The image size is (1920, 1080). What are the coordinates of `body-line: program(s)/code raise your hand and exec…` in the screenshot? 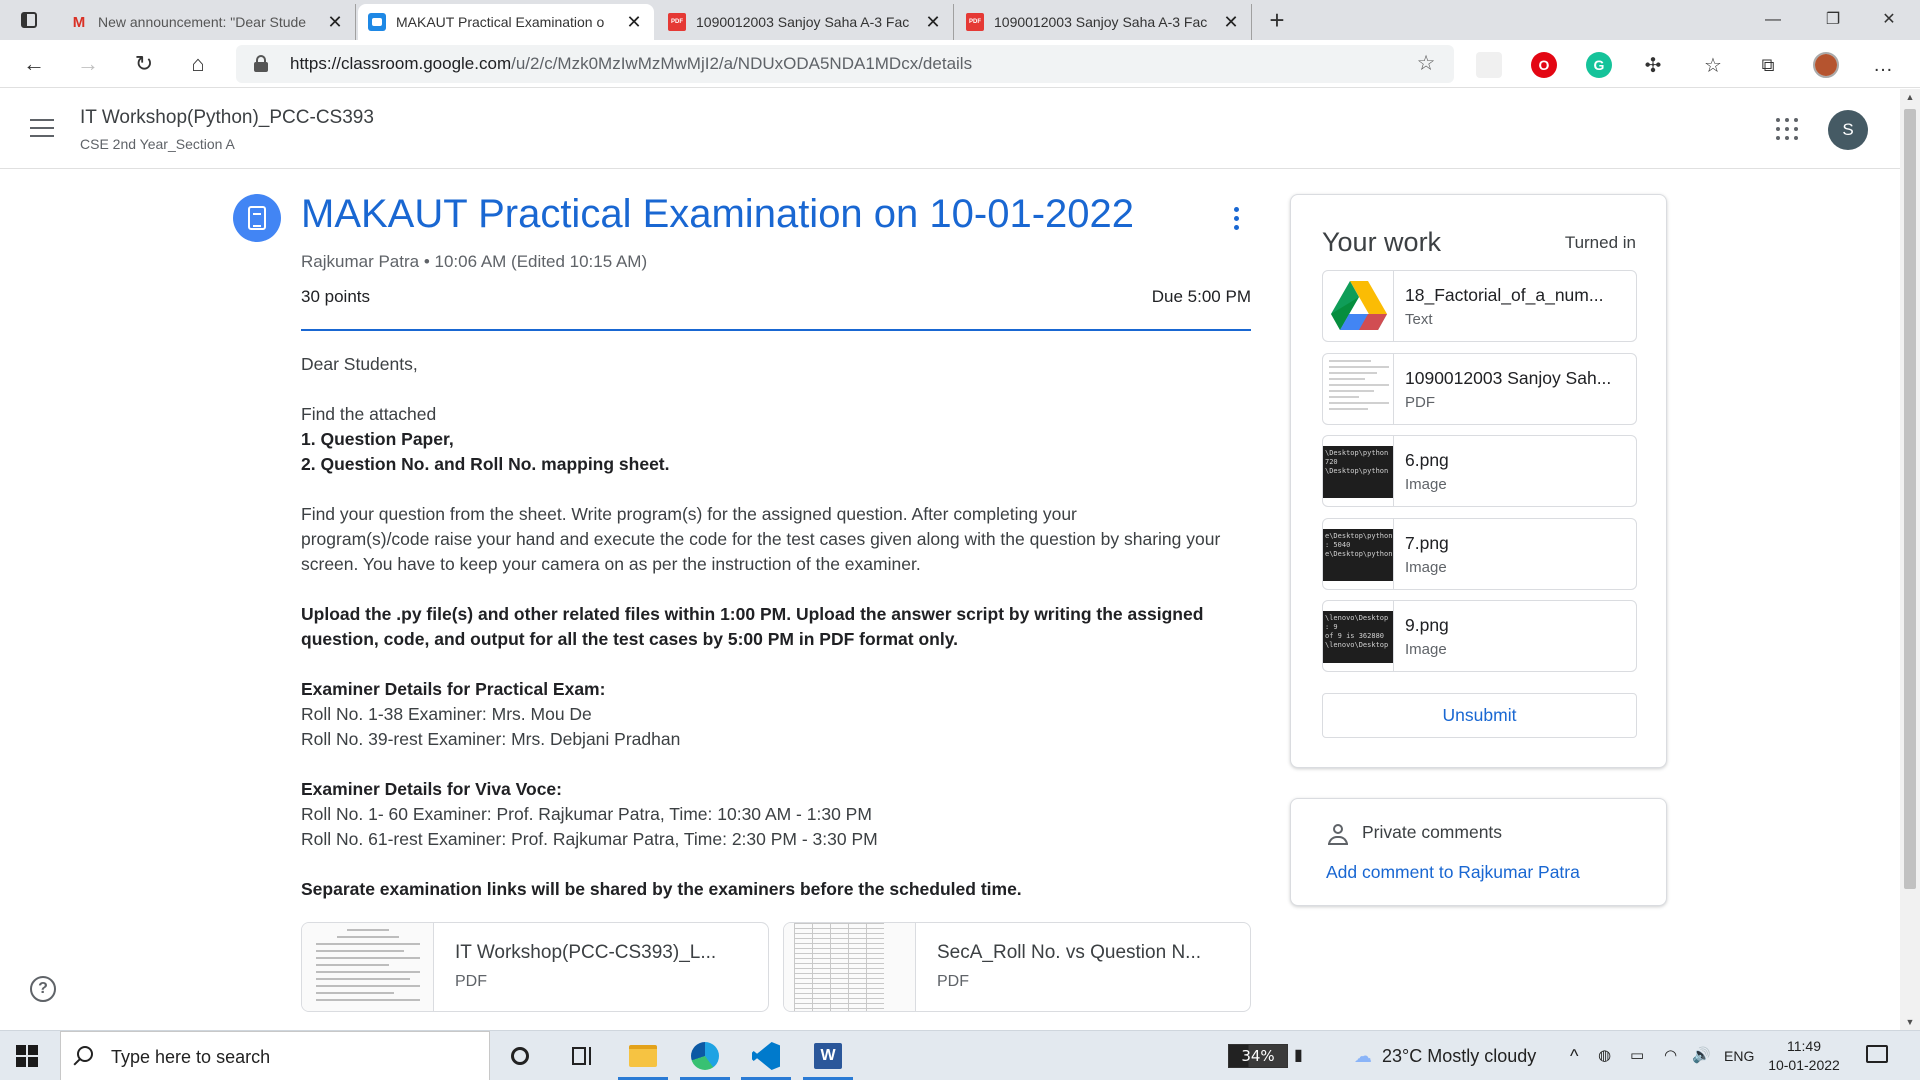 It's located at (761, 539).